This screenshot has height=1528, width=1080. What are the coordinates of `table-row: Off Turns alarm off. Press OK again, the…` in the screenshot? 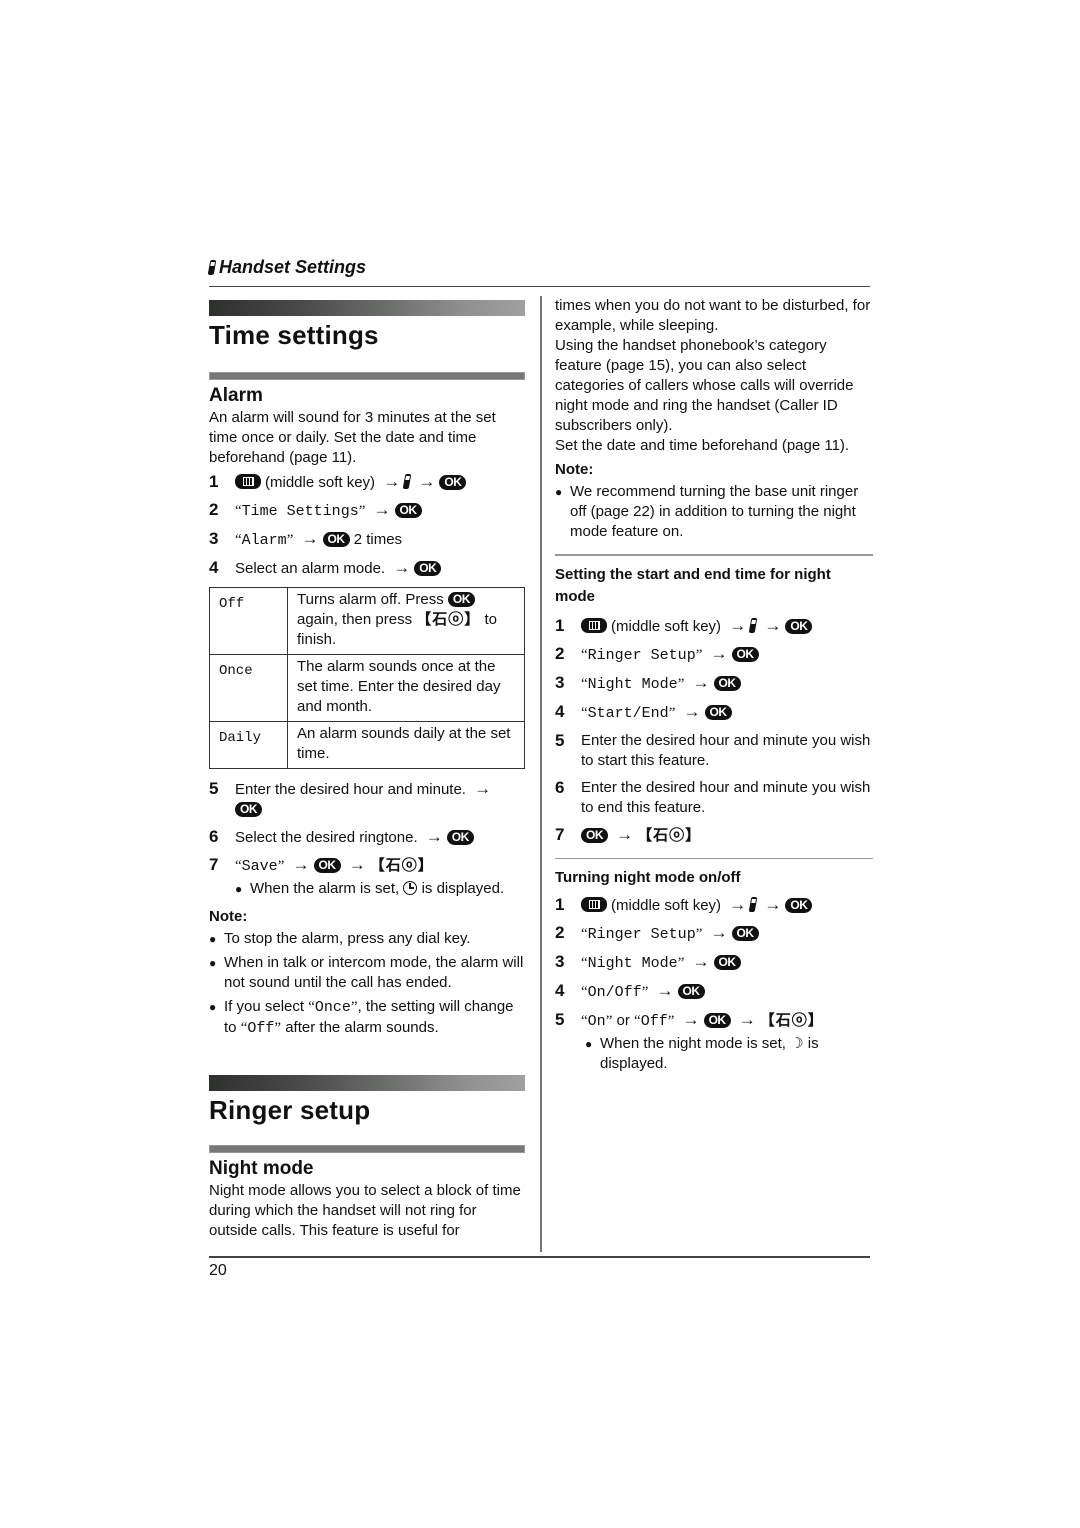 It's located at (367, 621).